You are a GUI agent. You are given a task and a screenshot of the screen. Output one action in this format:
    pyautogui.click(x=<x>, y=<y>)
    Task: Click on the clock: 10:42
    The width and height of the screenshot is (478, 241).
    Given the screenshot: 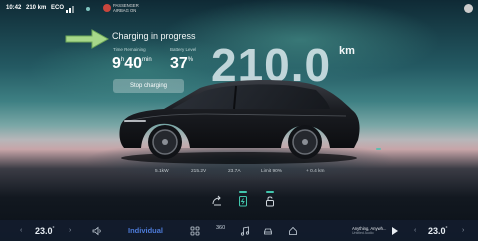 What is the action you would take?
    pyautogui.click(x=14, y=8)
    